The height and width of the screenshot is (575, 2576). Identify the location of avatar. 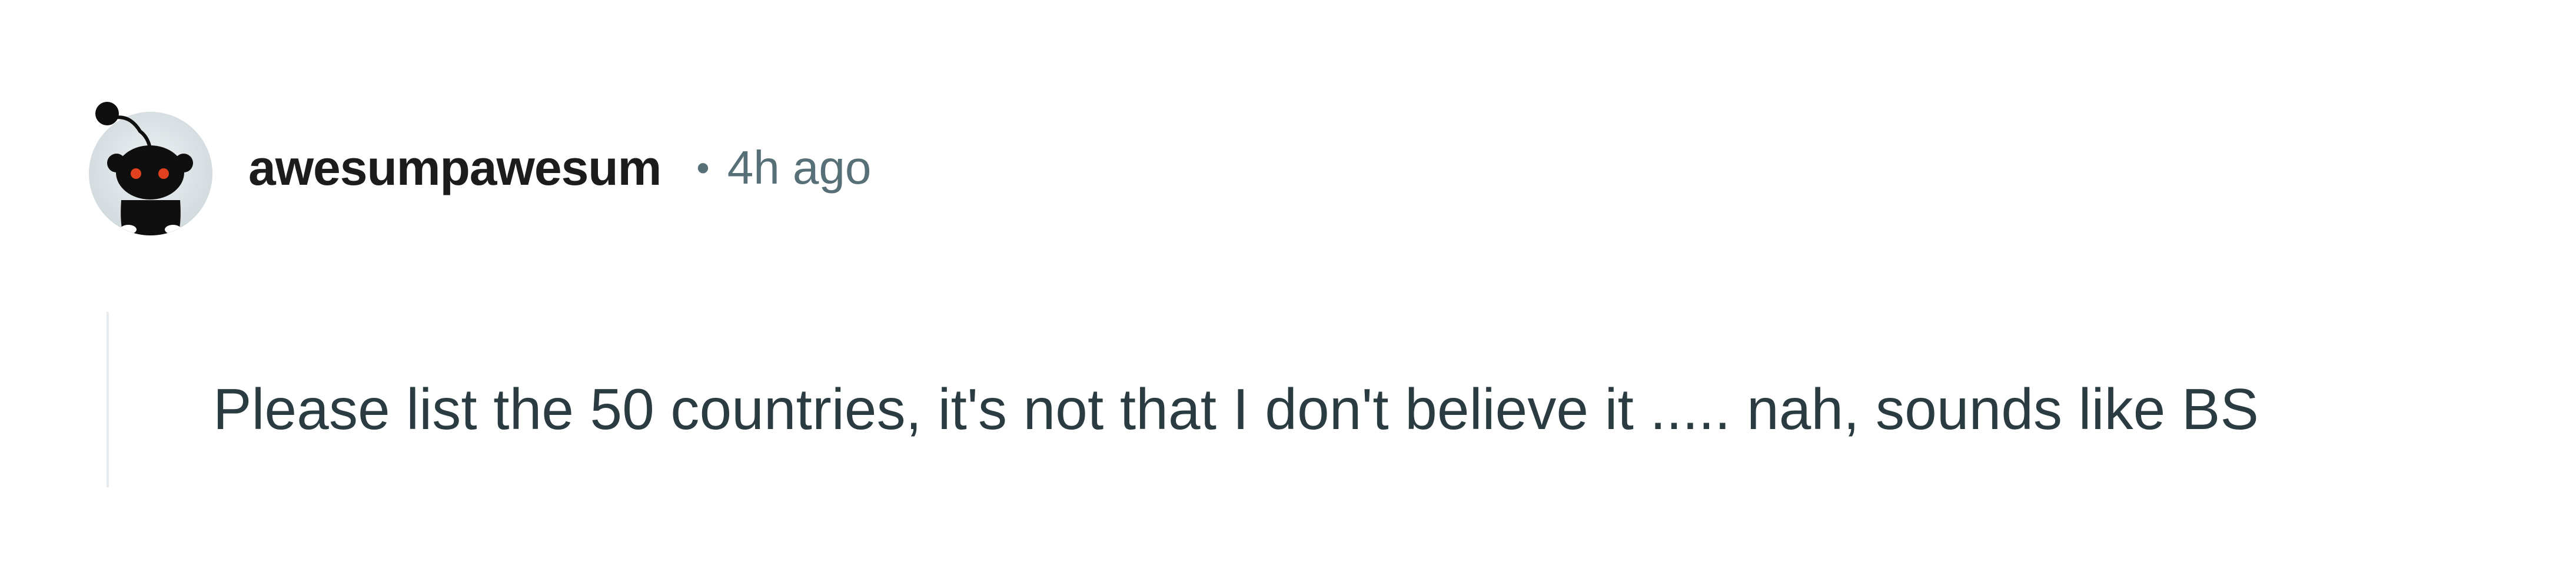
(144, 167).